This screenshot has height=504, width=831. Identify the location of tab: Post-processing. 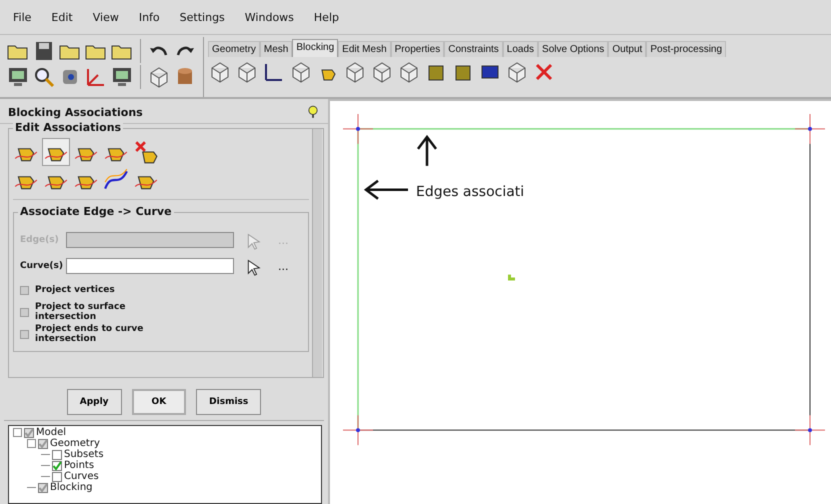
(686, 49).